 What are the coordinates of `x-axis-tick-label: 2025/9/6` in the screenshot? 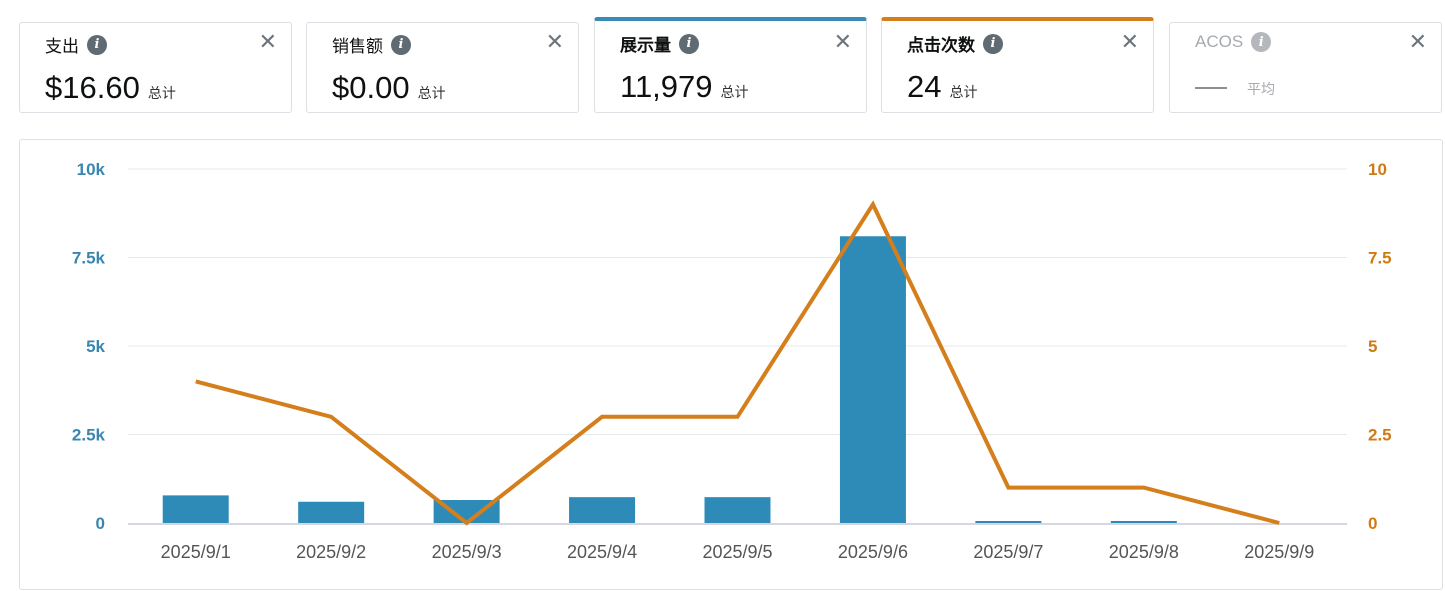 It's located at (873, 552).